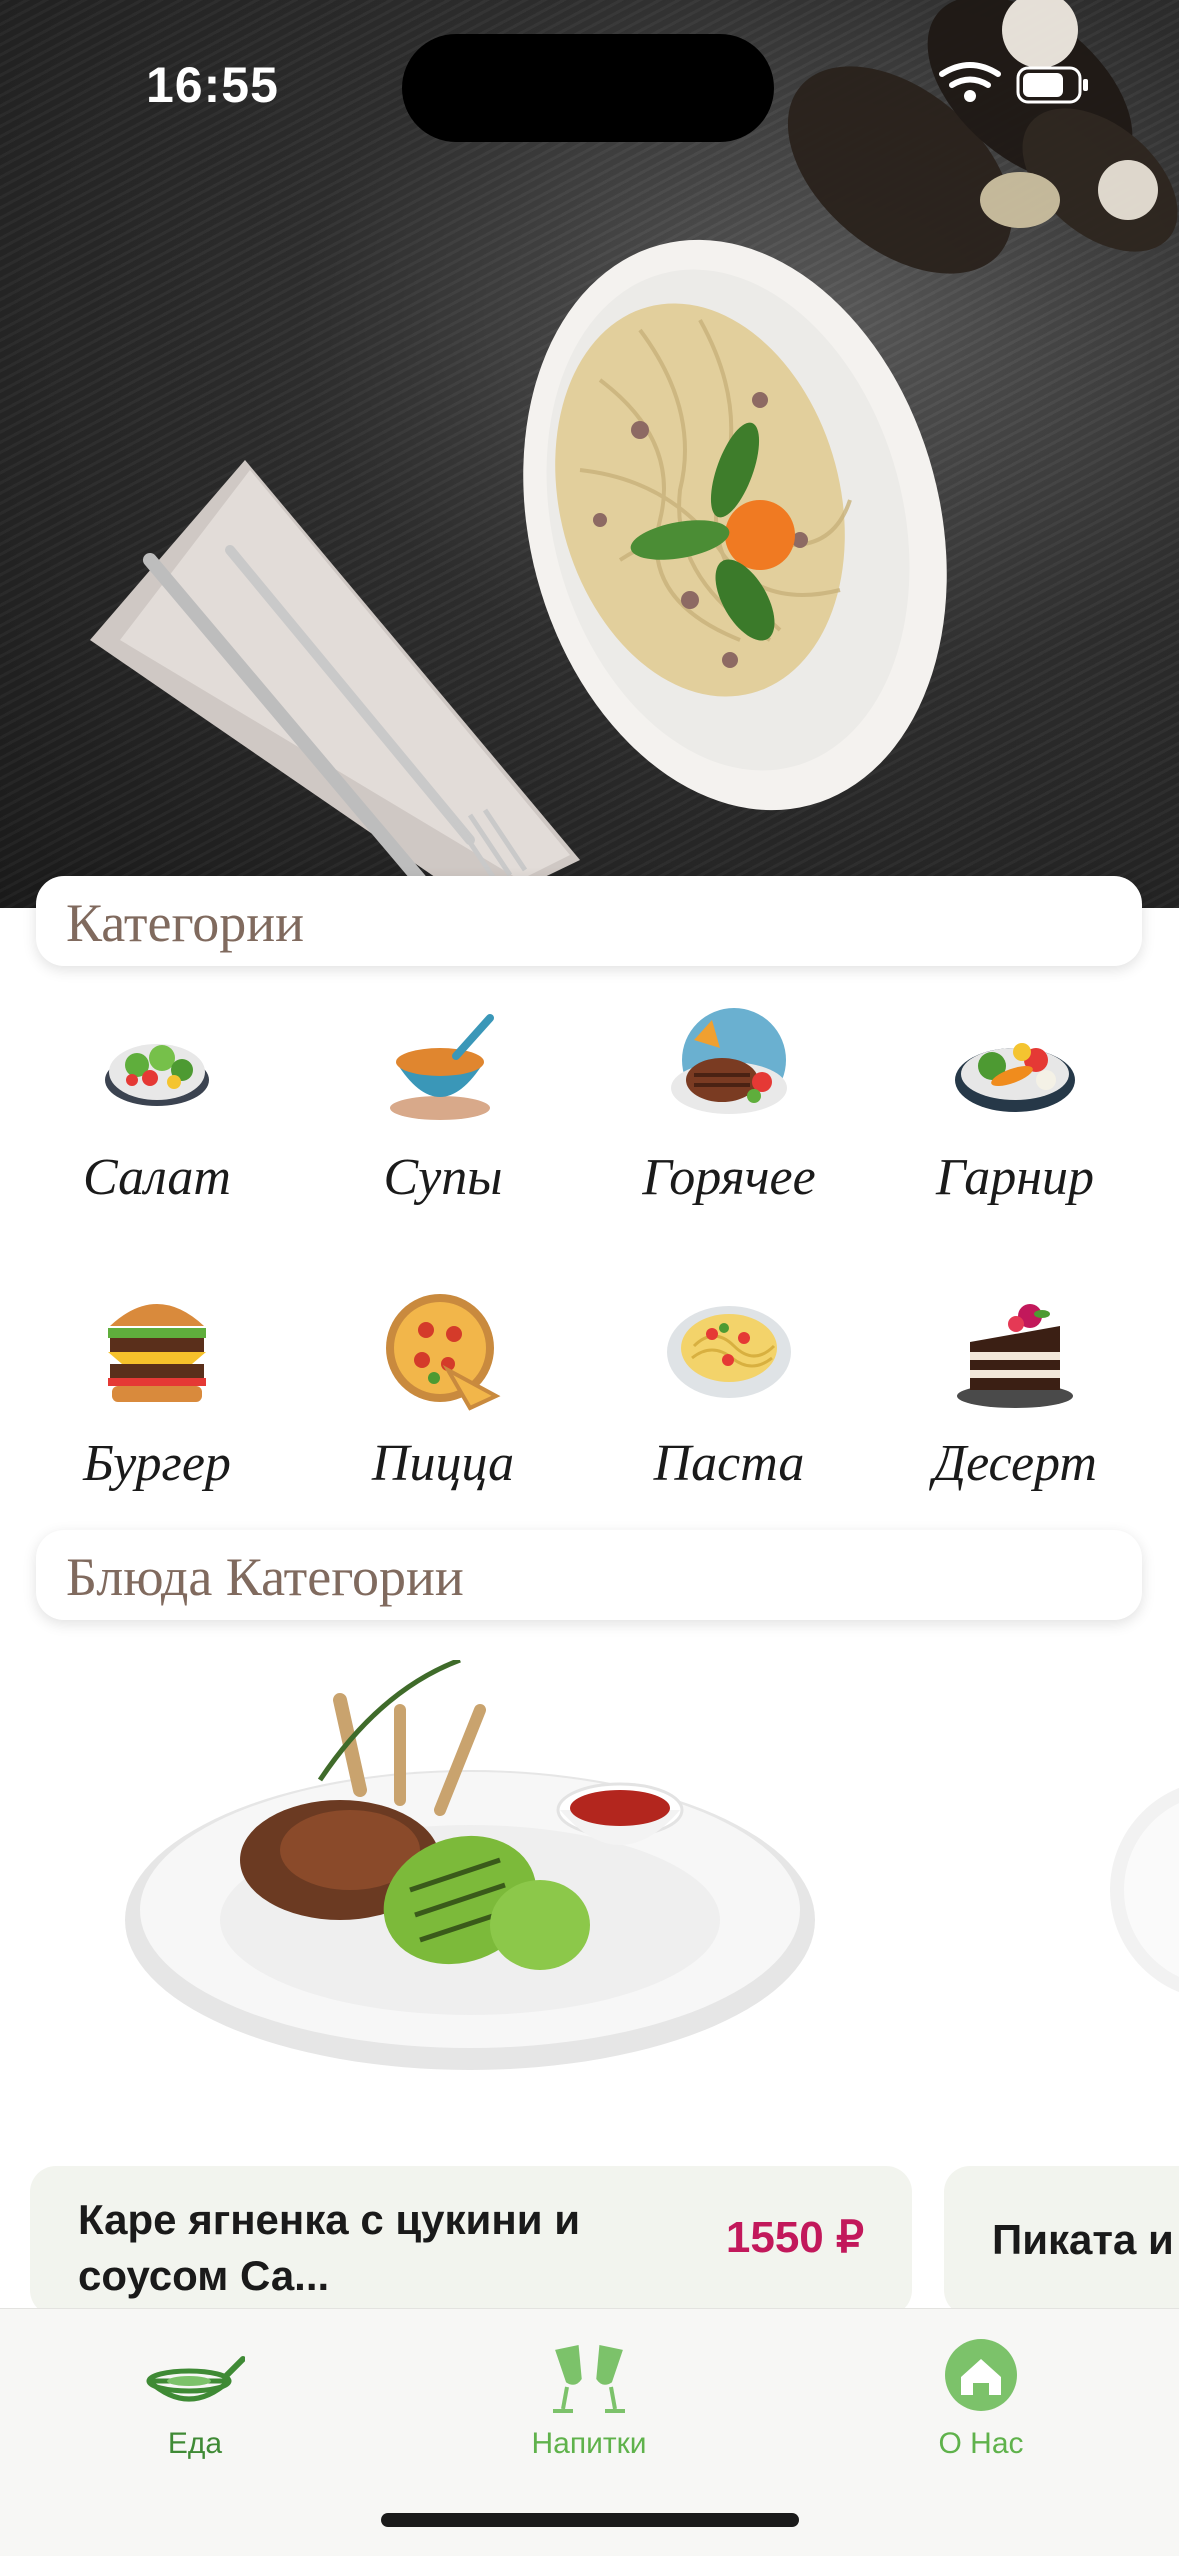 Image resolution: width=1179 pixels, height=2556 pixels. What do you see at coordinates (1052, 85) in the screenshot?
I see `battery-icon` at bounding box center [1052, 85].